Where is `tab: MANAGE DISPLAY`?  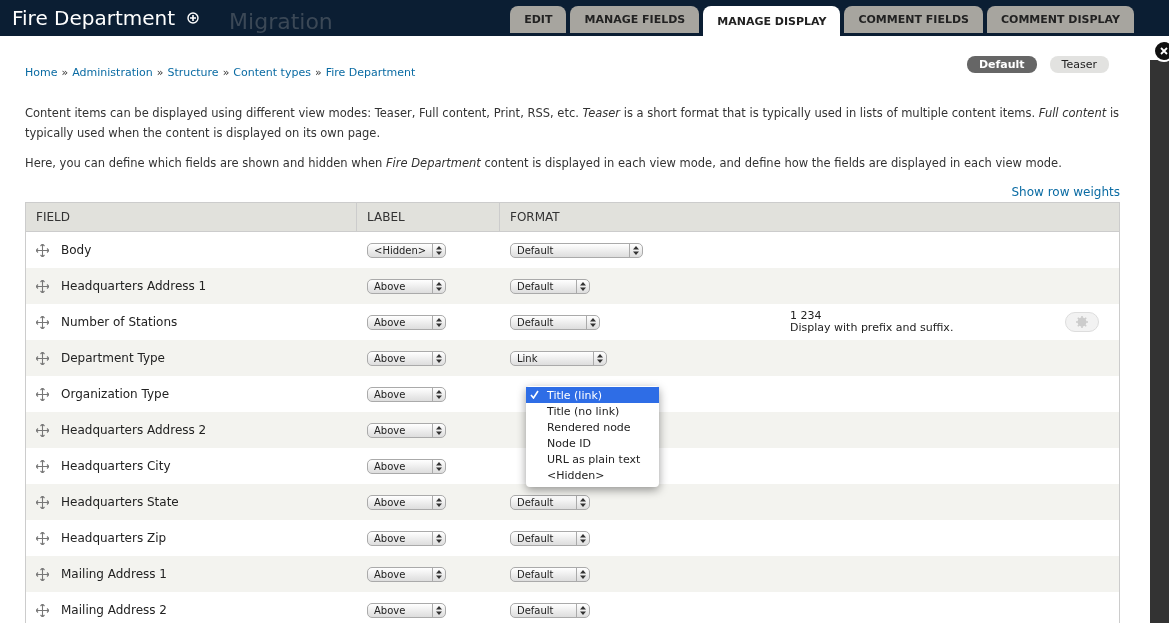 tab: MANAGE DISPLAY is located at coordinates (772, 21).